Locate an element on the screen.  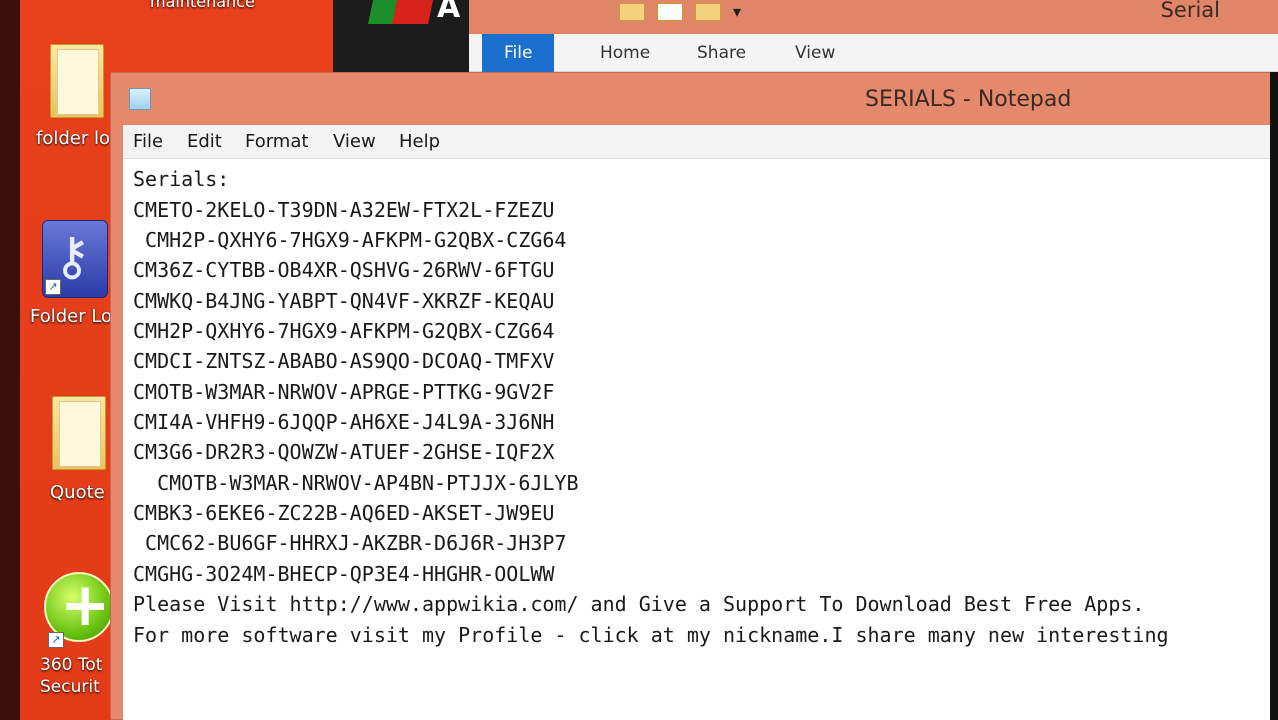
file-explorer-window: A ▾ Serial File Home Share View is located at coordinates (805, 40).